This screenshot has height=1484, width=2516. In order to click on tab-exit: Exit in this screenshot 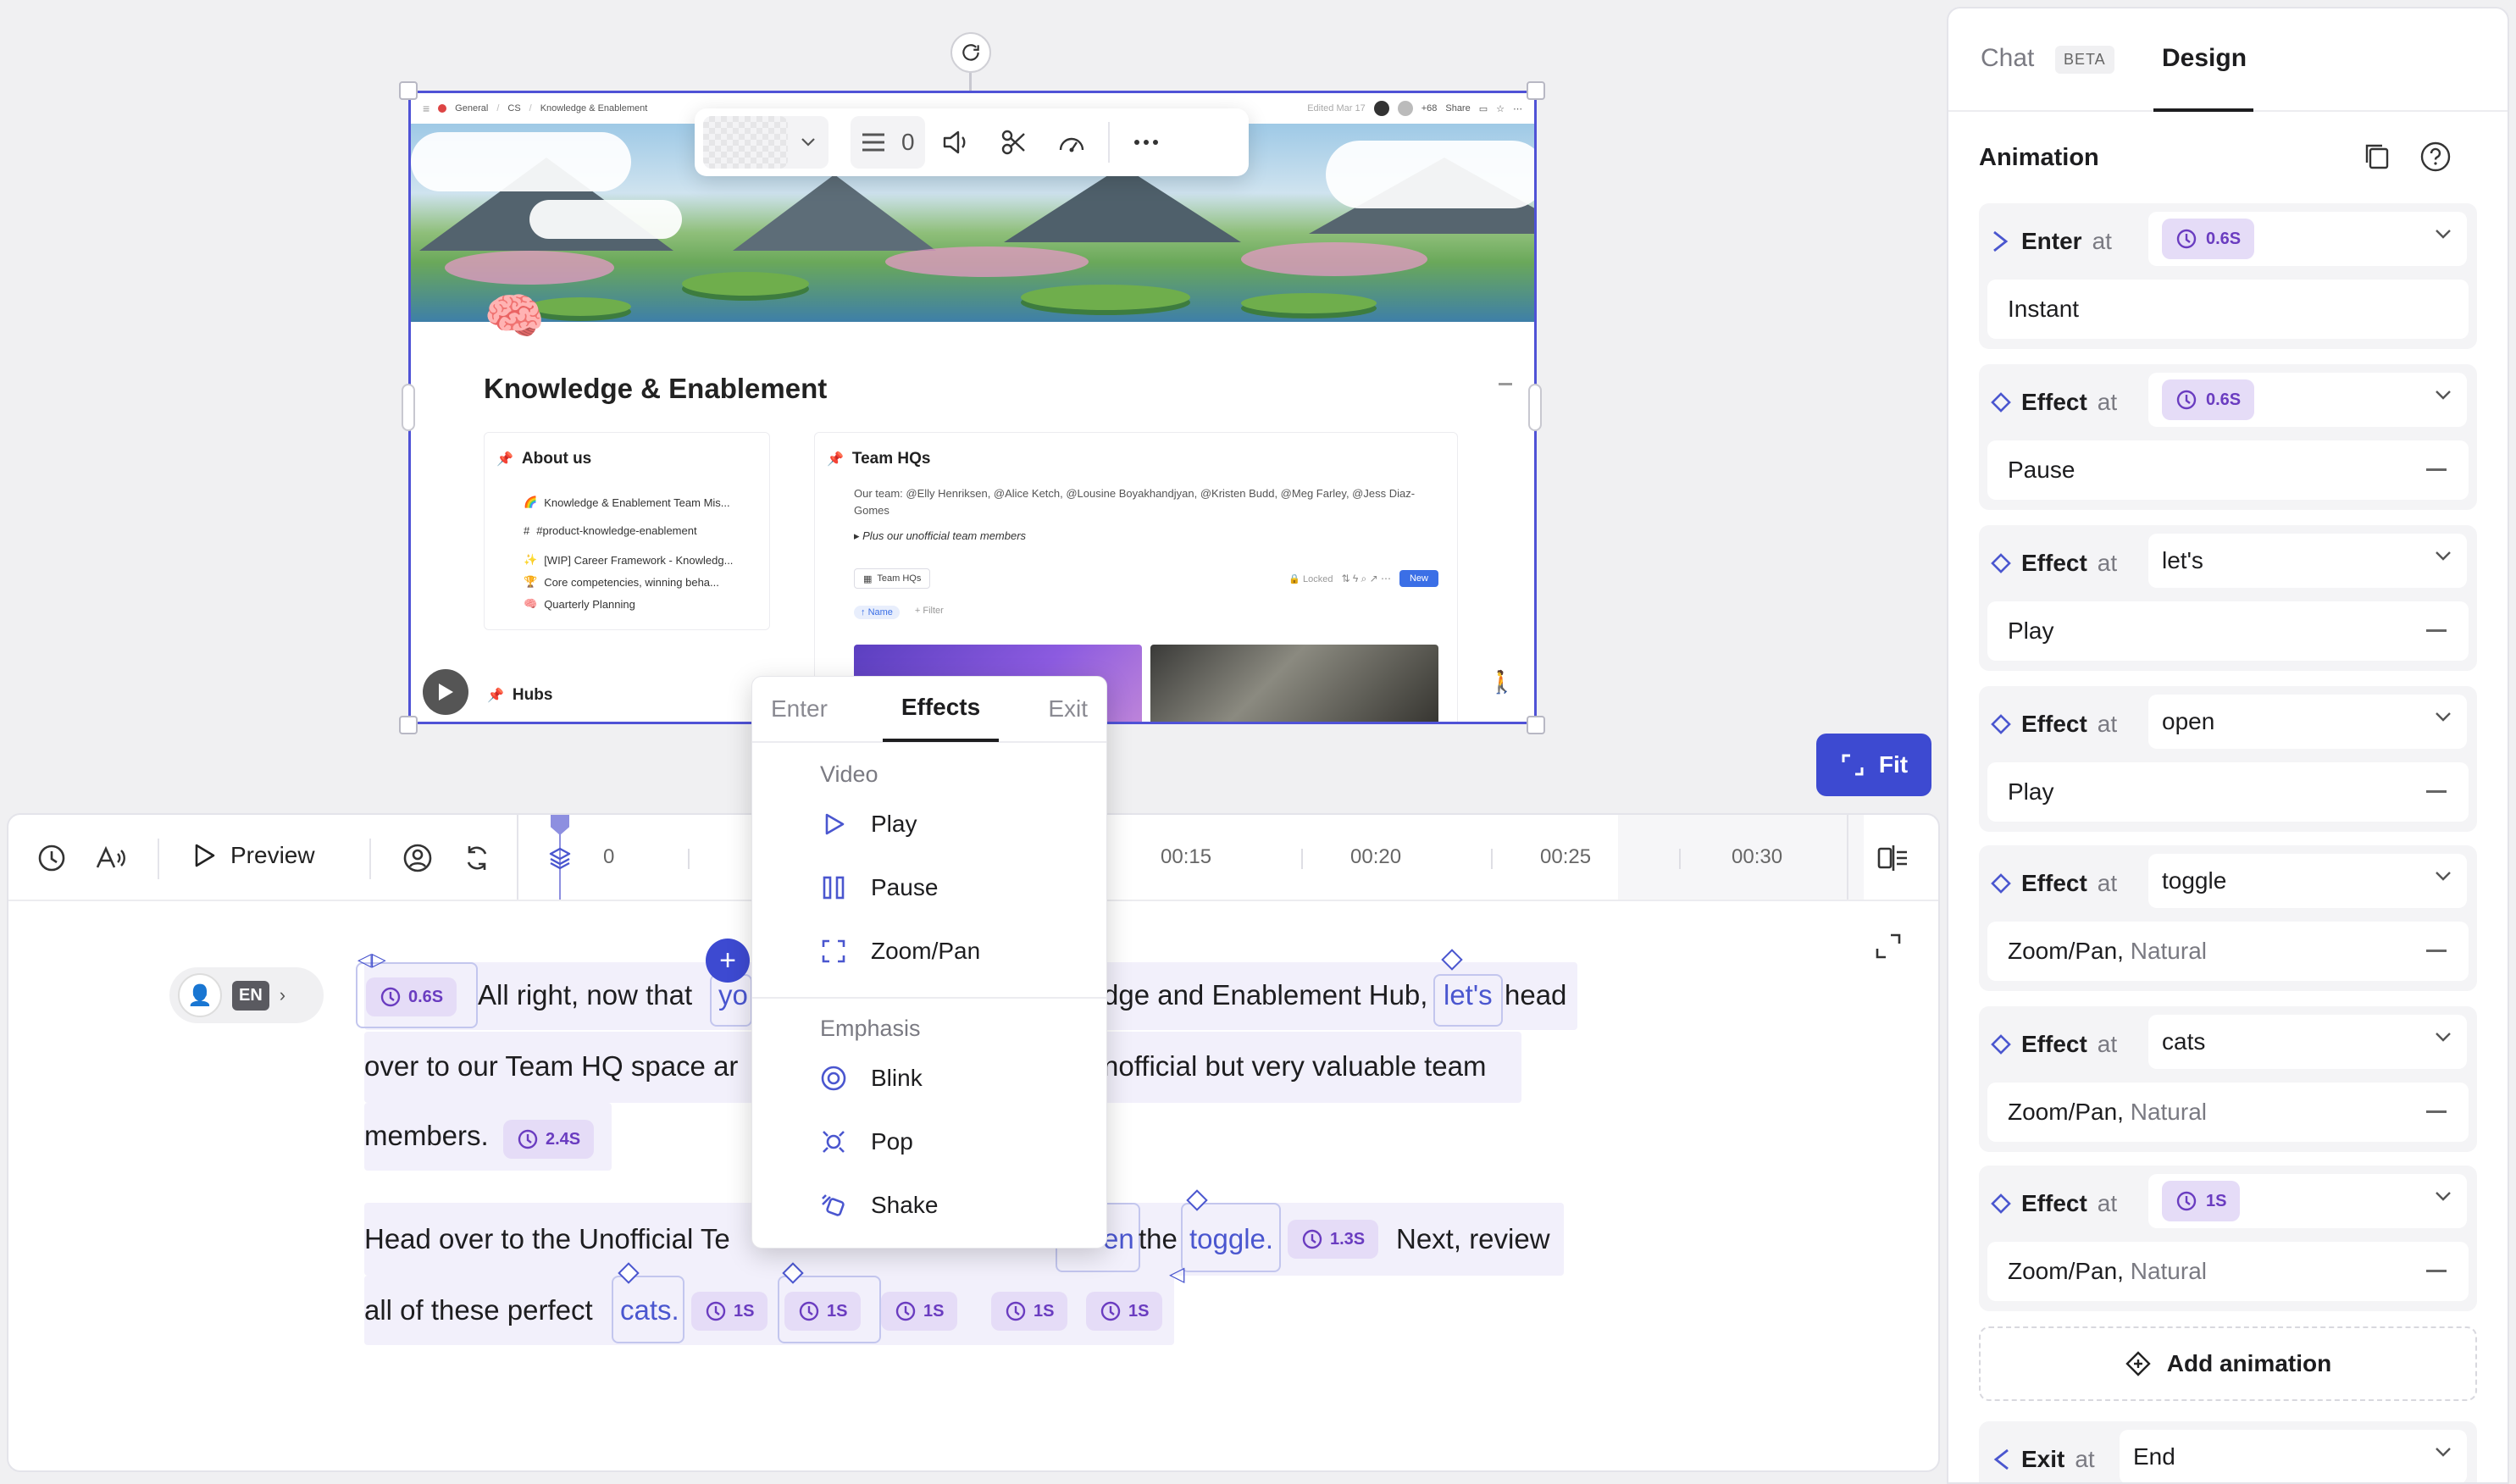, I will do `click(1068, 709)`.